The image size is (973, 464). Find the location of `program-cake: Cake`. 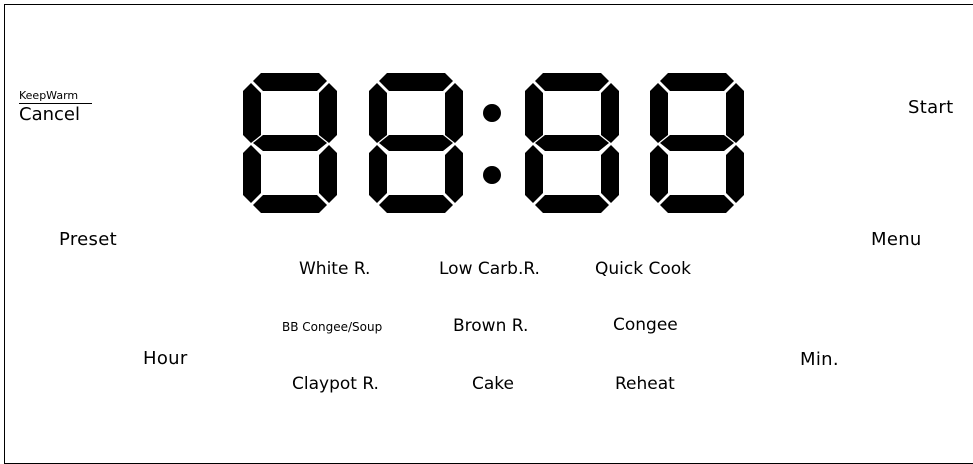

program-cake: Cake is located at coordinates (493, 384).